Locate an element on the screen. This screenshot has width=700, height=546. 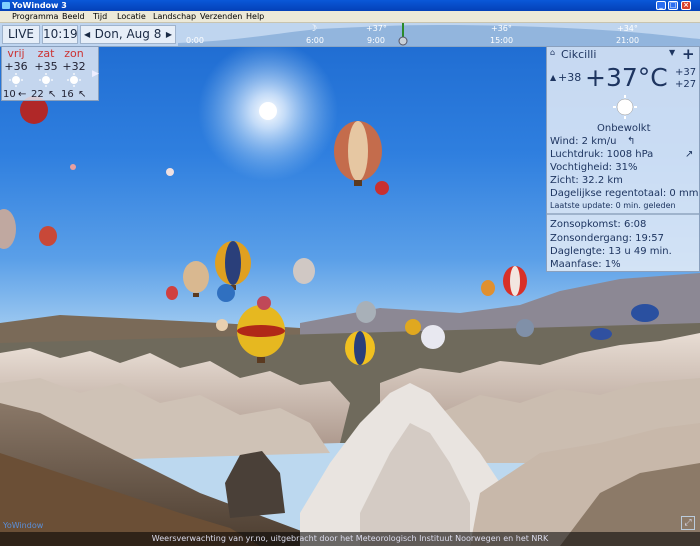
sunset-info: Zonsondergang: 19:57 is located at coordinates (607, 238).